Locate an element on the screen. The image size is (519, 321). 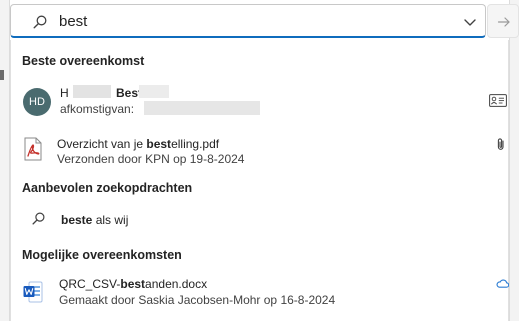
contact-card-icon is located at coordinates (498, 100).